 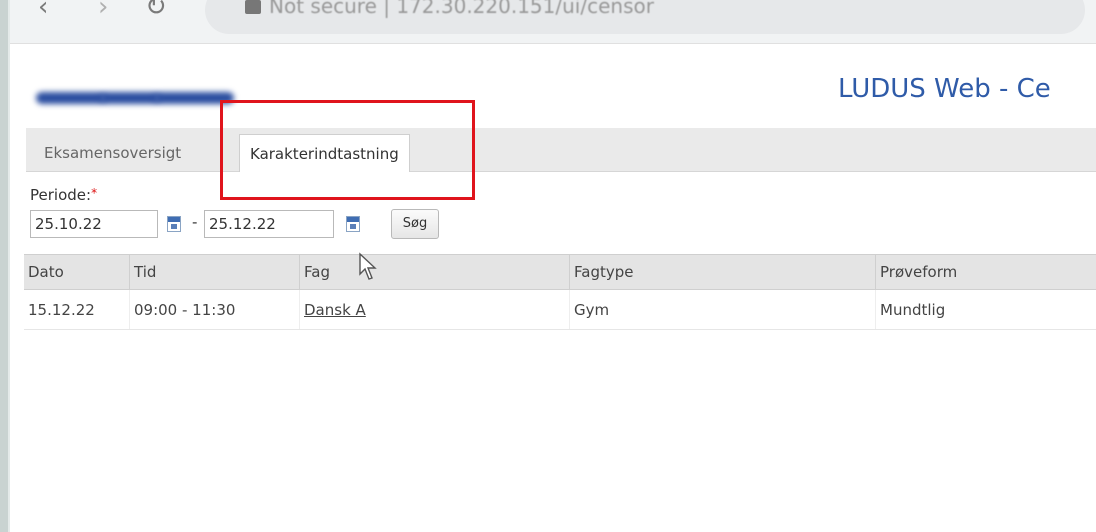 What do you see at coordinates (61, 310) in the screenshot?
I see `cell-dato: 15.12.22` at bounding box center [61, 310].